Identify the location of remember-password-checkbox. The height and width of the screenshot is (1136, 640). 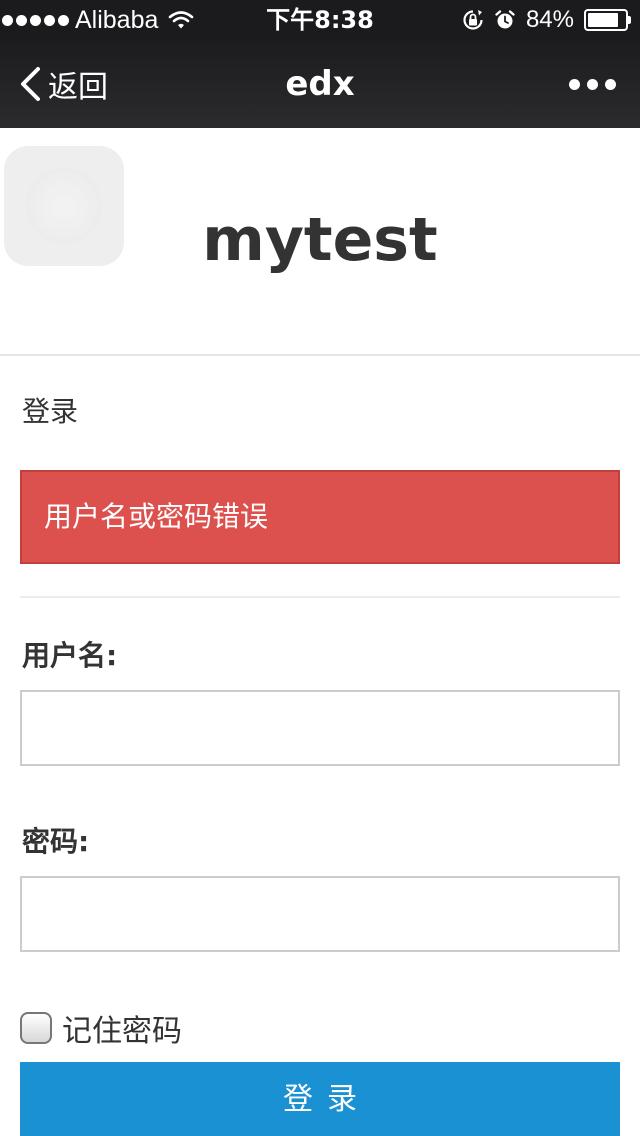
(36, 1028).